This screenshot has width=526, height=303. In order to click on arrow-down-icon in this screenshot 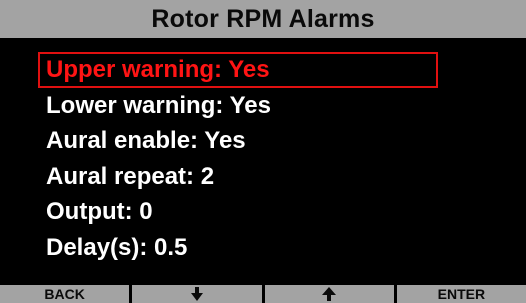, I will do `click(196, 294)`.